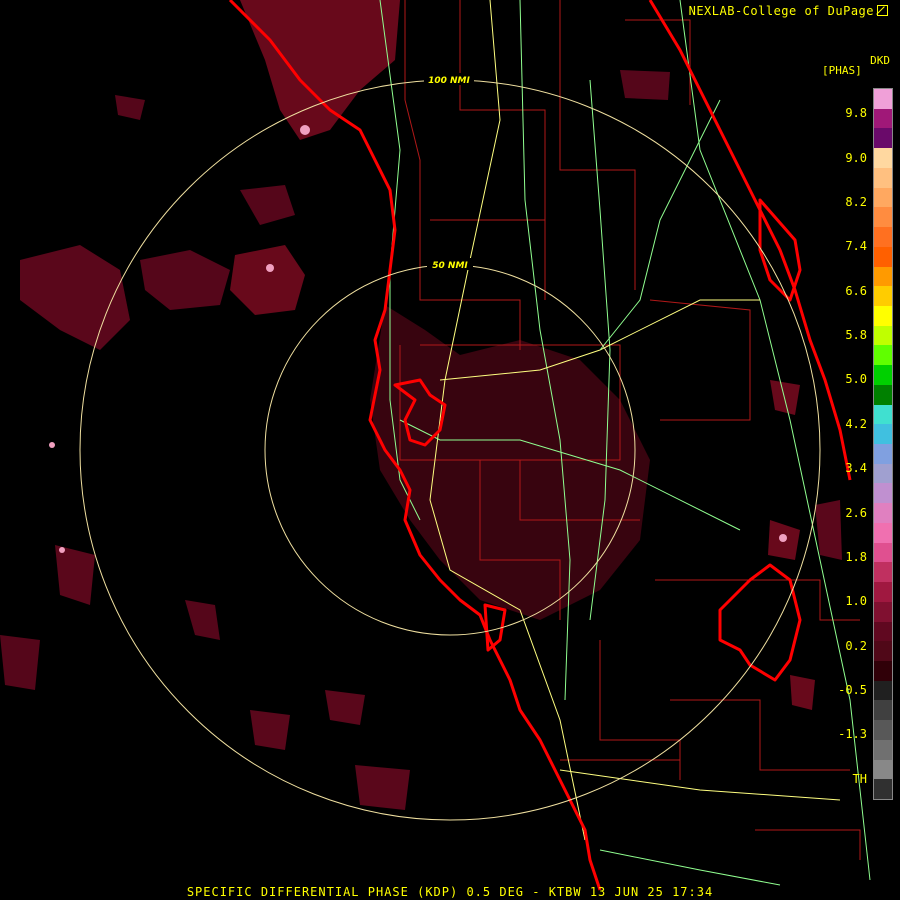 Image resolution: width=900 pixels, height=900 pixels. Describe the element at coordinates (852, 690) in the screenshot. I see `legend-tick: -0.5` at that location.